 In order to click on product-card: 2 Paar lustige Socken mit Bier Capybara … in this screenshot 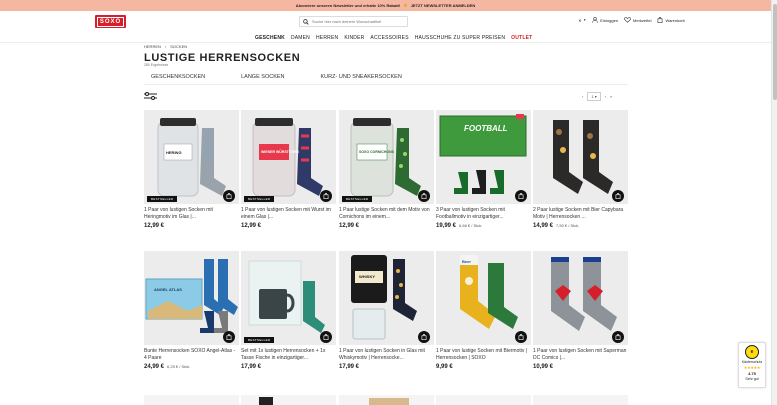, I will do `click(580, 169)`.